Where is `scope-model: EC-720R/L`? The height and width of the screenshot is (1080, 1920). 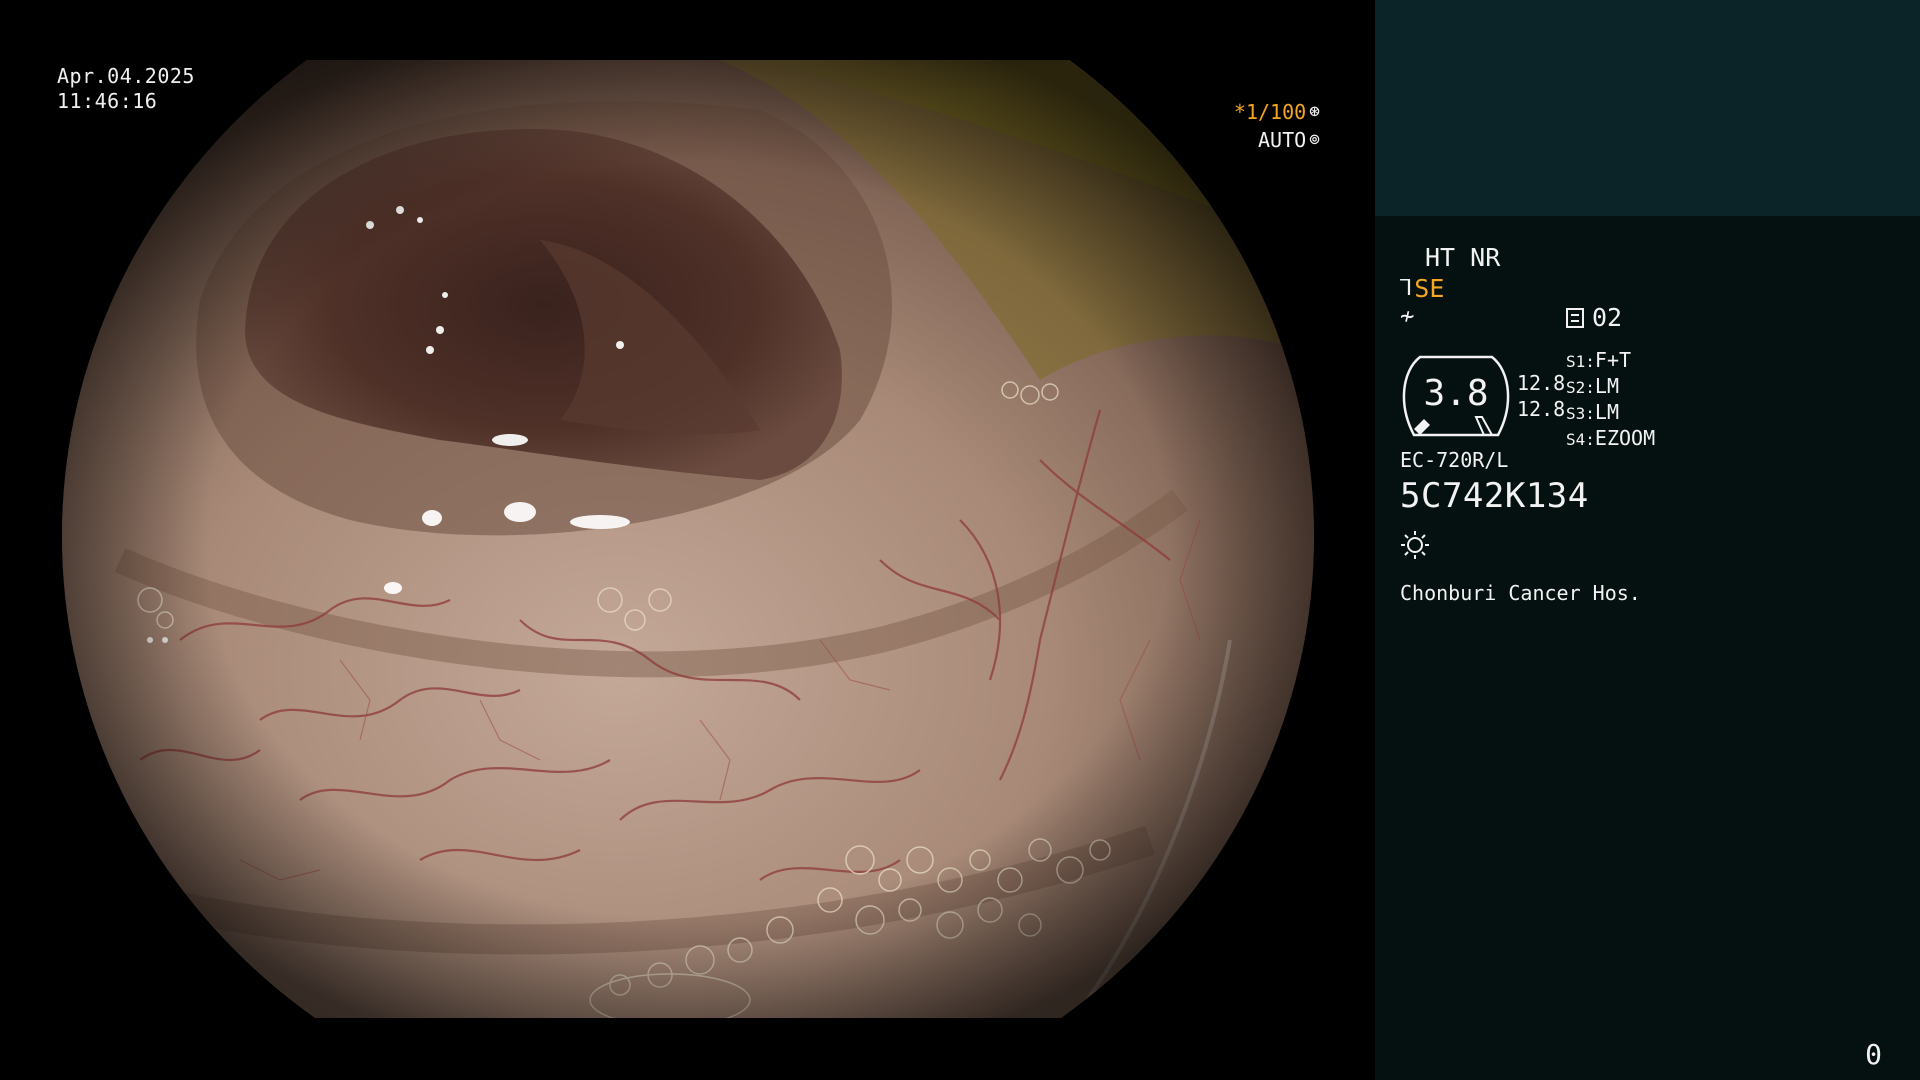 scope-model: EC-720R/L is located at coordinates (1454, 460).